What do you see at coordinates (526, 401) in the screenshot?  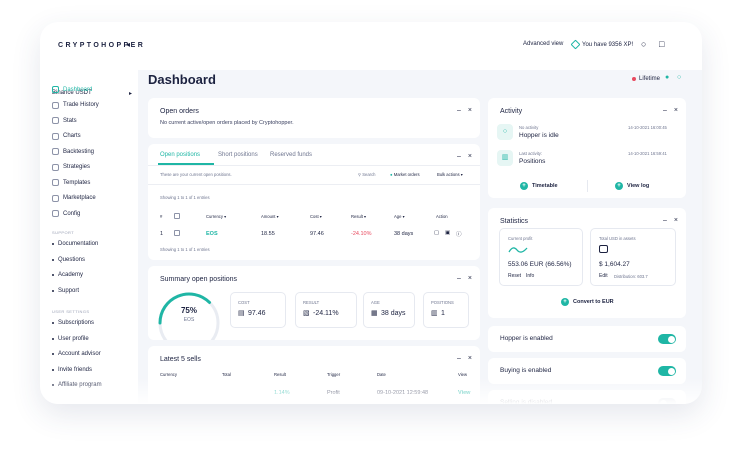 I see `toggle-label: Selling is disabled` at bounding box center [526, 401].